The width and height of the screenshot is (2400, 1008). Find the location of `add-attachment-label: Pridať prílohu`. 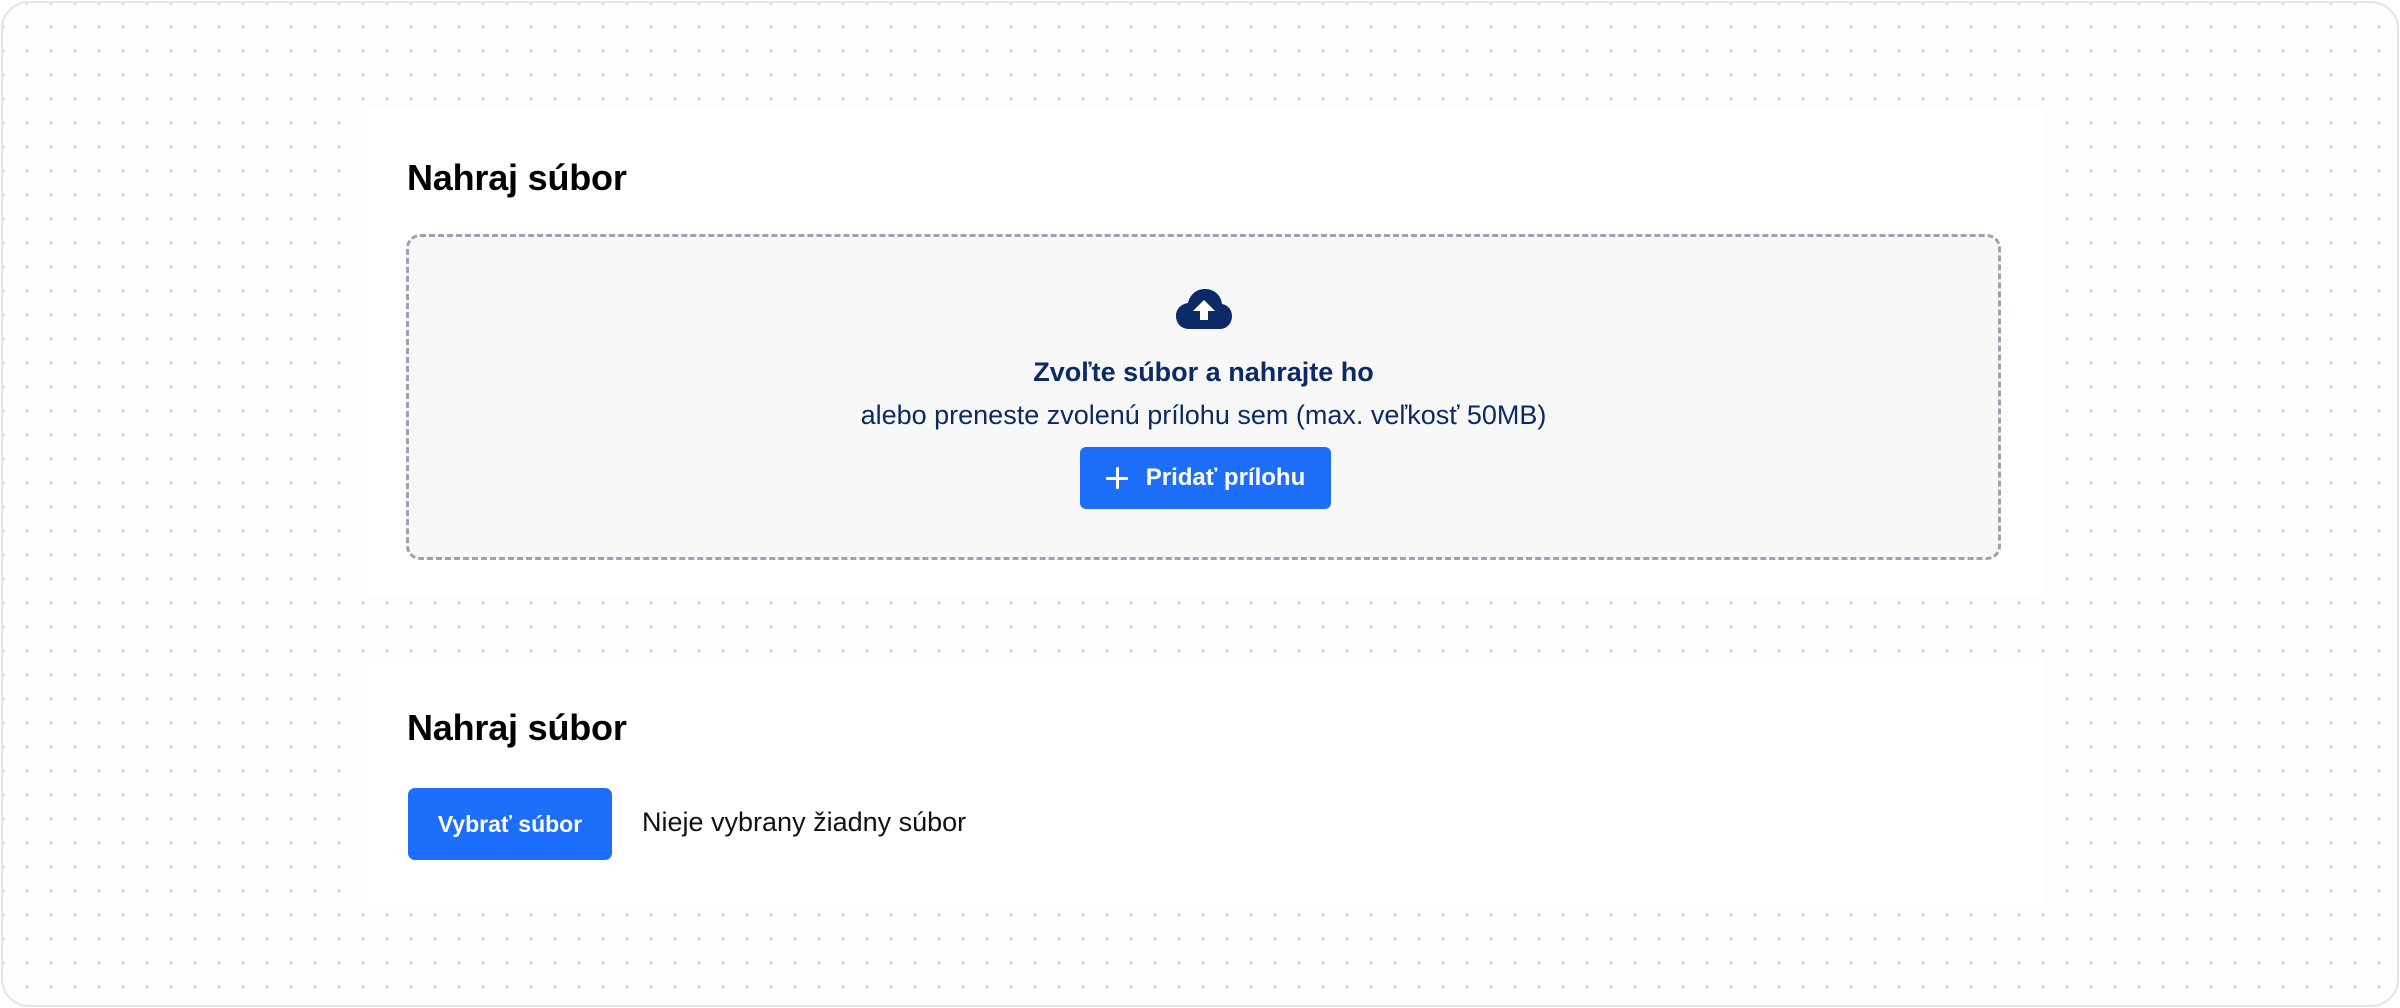

add-attachment-label: Pridať prílohu is located at coordinates (1225, 477).